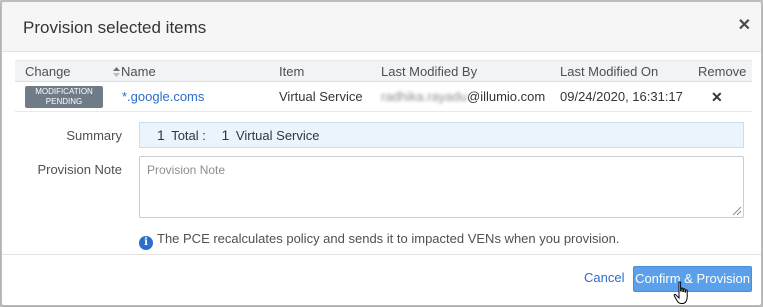 The height and width of the screenshot is (307, 763). I want to click on resize-handle-icon, so click(737, 211).